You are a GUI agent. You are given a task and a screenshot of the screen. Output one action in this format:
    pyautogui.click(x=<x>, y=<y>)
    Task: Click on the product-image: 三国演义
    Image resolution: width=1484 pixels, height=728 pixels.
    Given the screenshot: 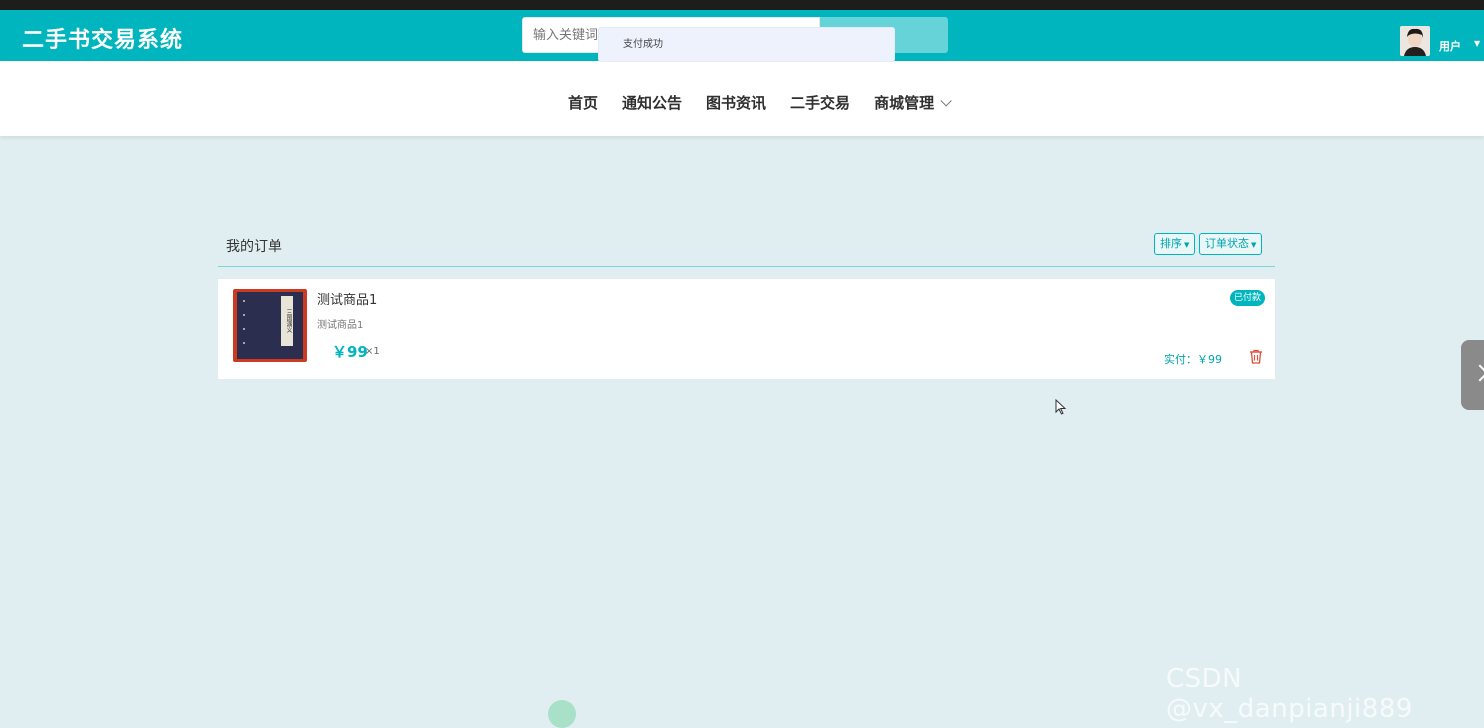 What is the action you would take?
    pyautogui.click(x=270, y=325)
    